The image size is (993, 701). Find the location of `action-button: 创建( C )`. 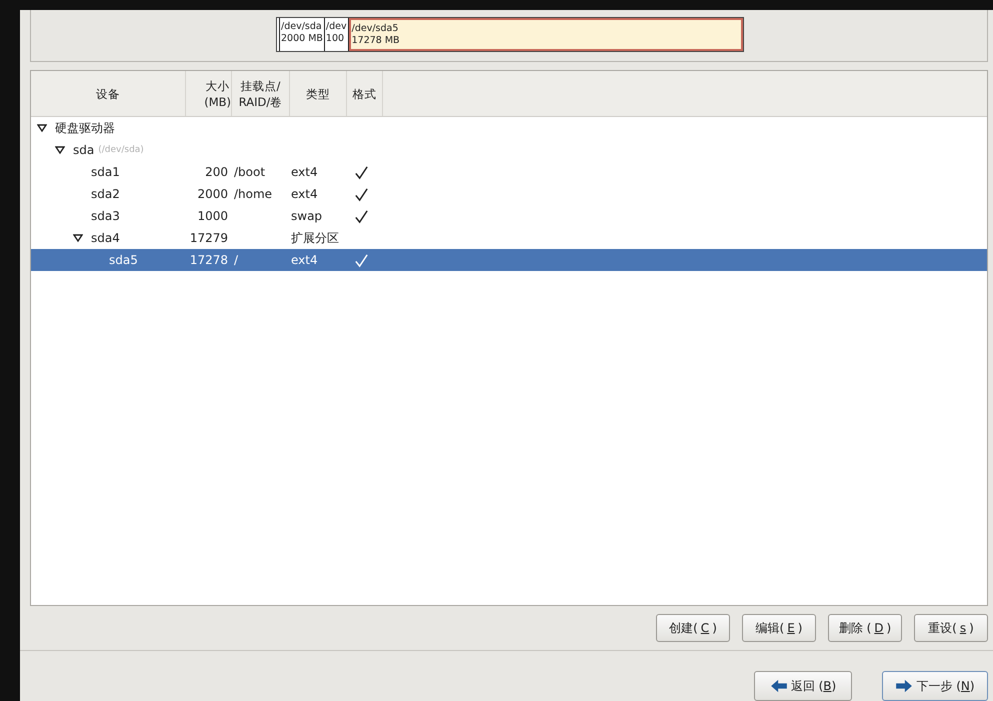

action-button: 创建( C ) is located at coordinates (693, 628).